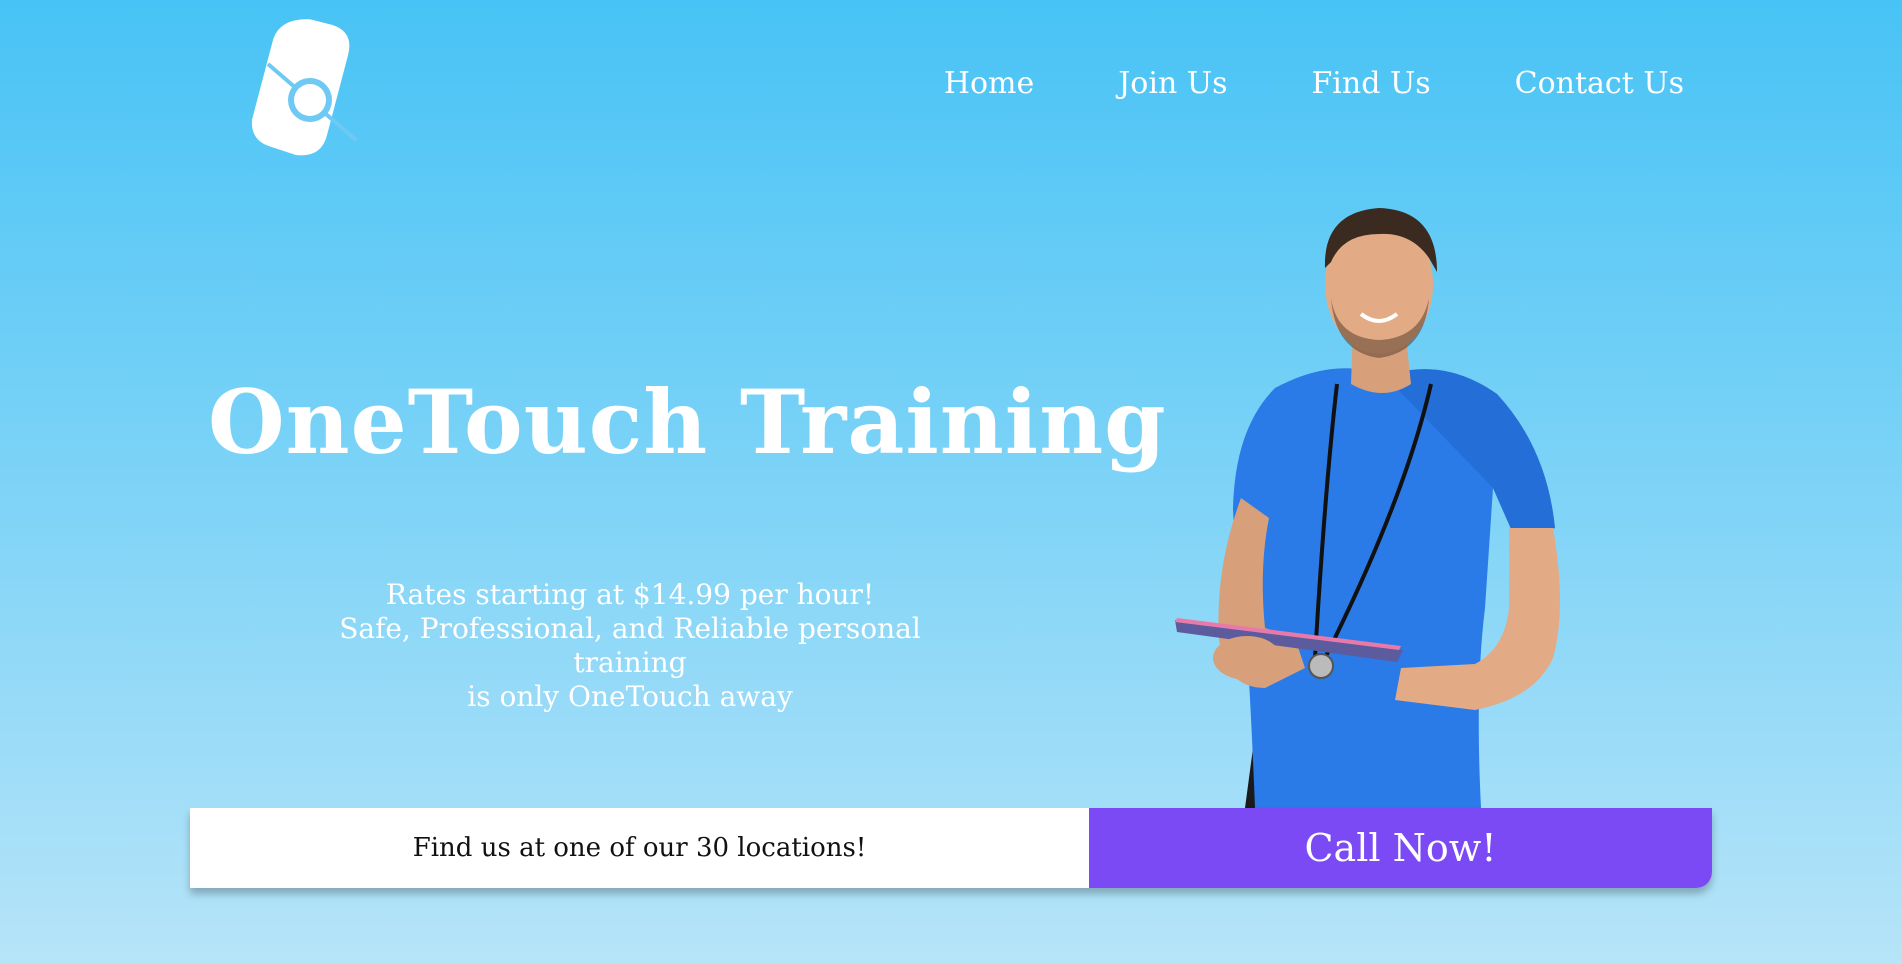  What do you see at coordinates (1370, 83) in the screenshot?
I see `nav-find-us-link: Find Us` at bounding box center [1370, 83].